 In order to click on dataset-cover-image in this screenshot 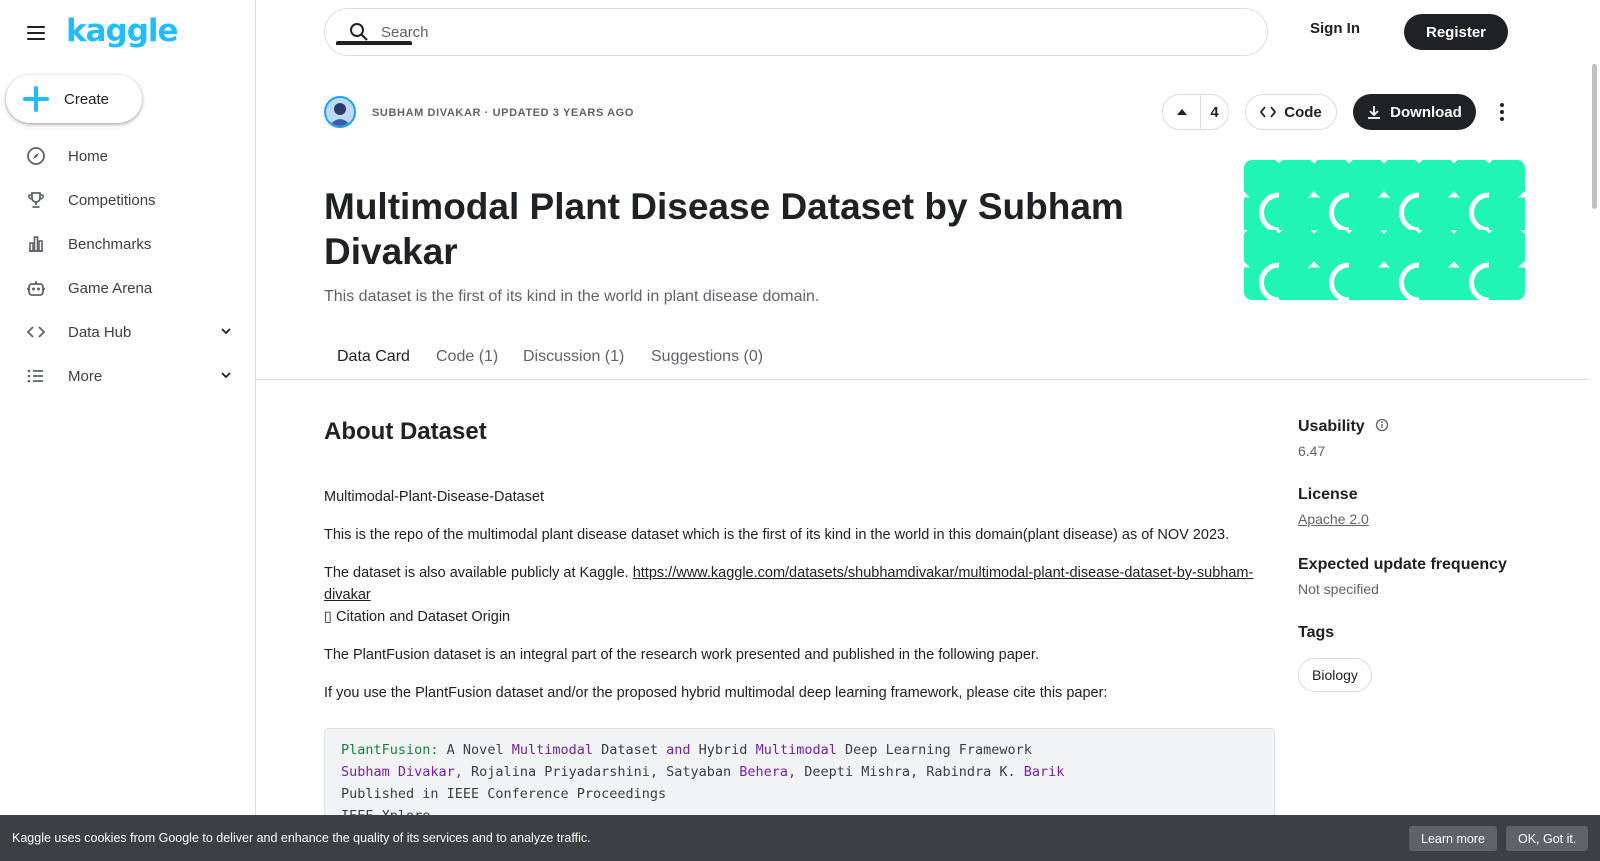, I will do `click(1384, 230)`.